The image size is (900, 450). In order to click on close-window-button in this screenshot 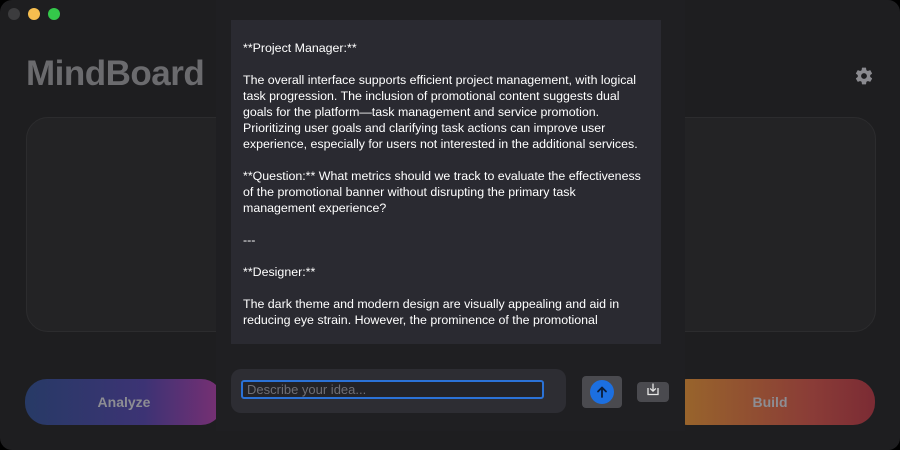, I will do `click(14, 14)`.